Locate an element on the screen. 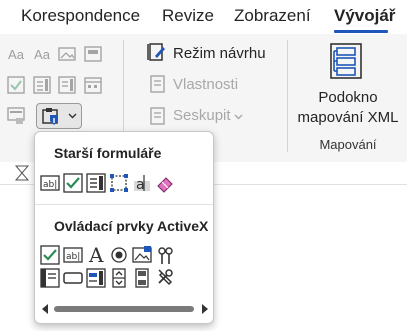 Image resolution: width=407 pixels, height=331 pixels. indent-marker-icon is located at coordinates (22, 173).